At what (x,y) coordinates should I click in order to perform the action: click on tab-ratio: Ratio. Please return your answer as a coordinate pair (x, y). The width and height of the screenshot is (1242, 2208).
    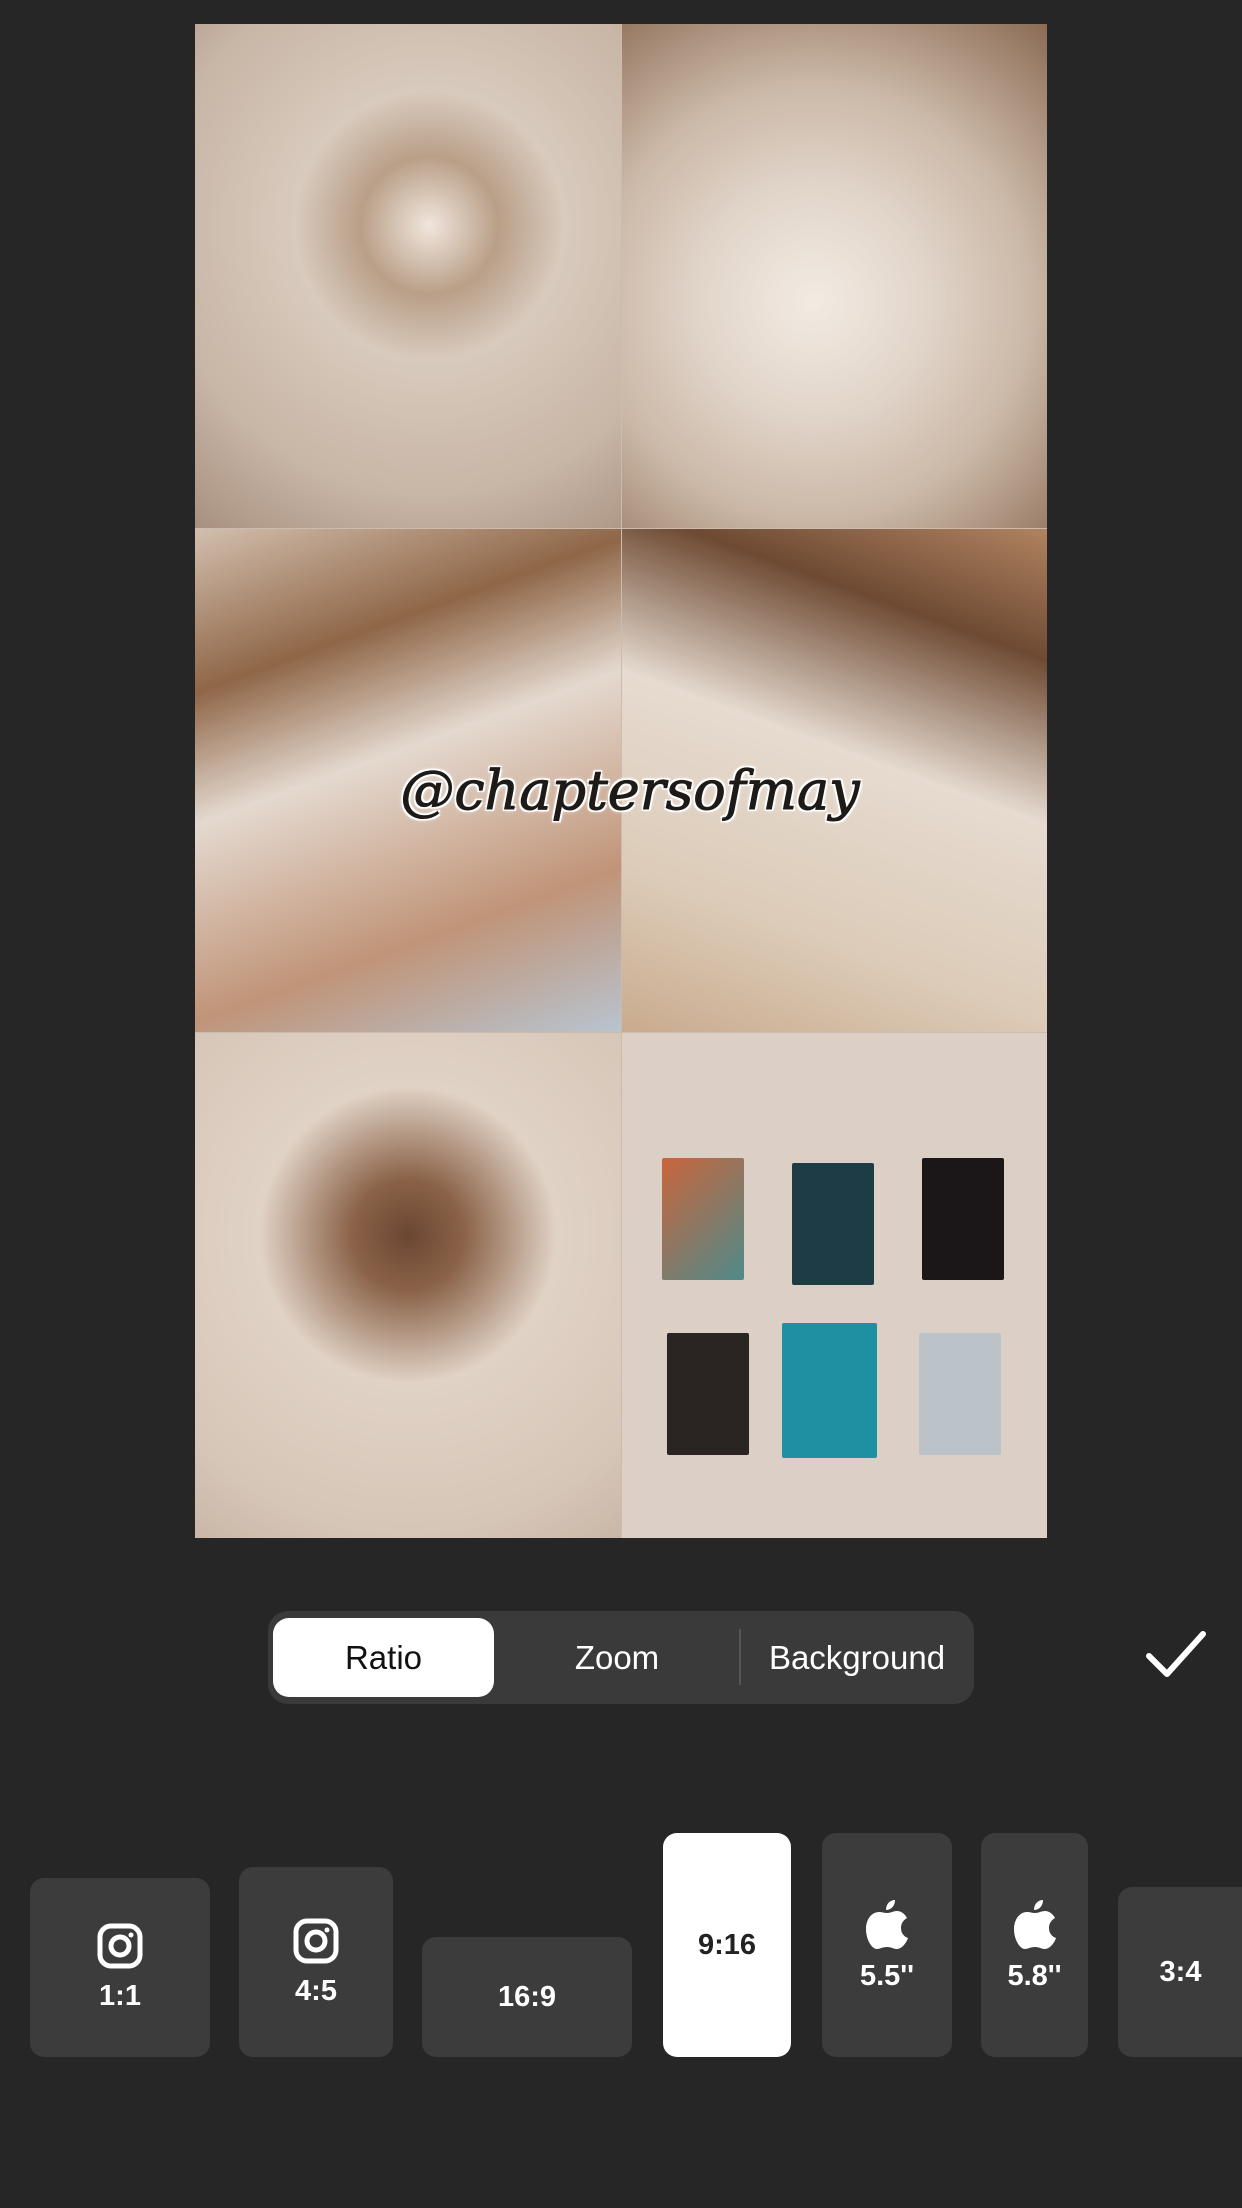
    Looking at the image, I should click on (383, 1657).